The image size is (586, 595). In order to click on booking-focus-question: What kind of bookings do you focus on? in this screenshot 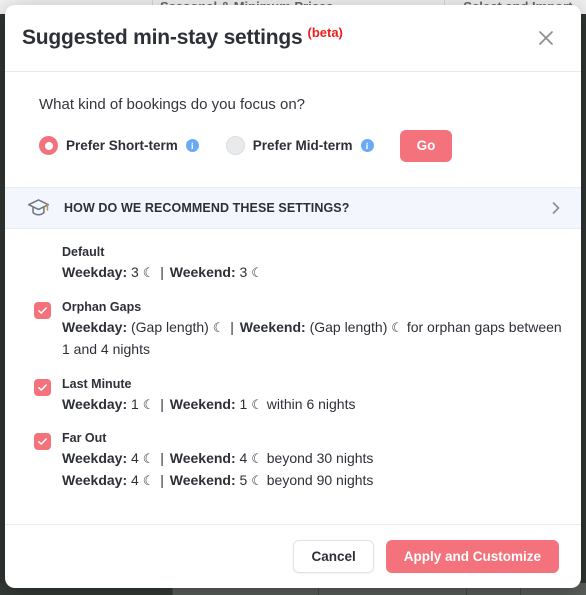, I will do `click(172, 104)`.